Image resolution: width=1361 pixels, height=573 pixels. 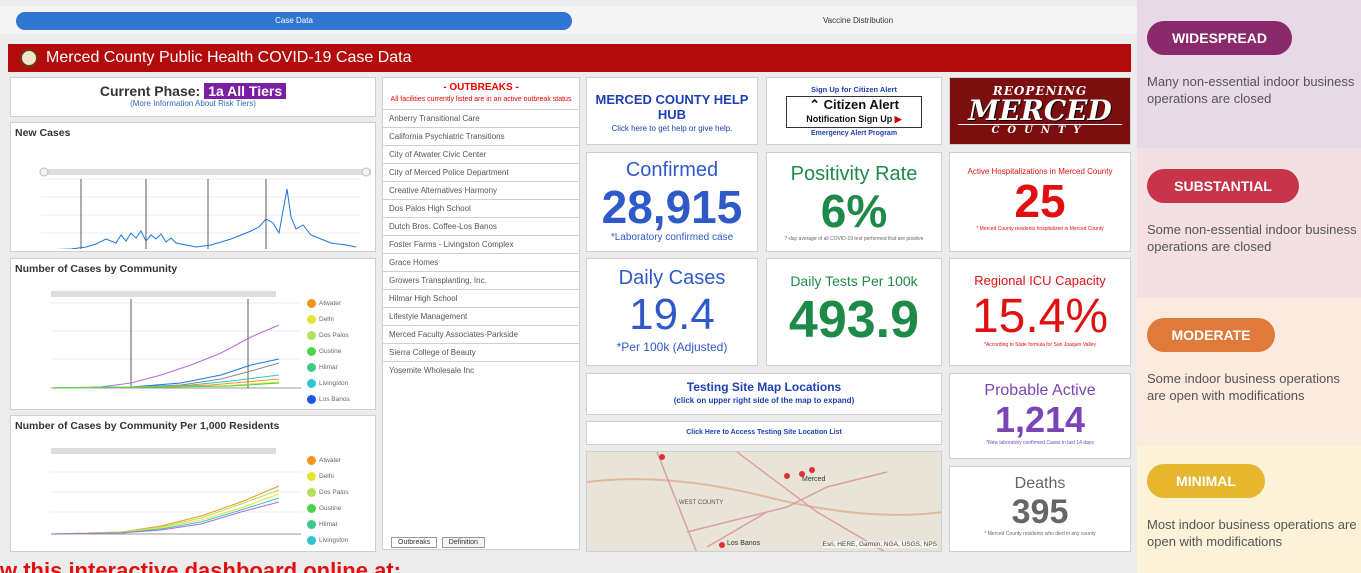 I want to click on new-cases-chart: New Cases, so click(x=193, y=187).